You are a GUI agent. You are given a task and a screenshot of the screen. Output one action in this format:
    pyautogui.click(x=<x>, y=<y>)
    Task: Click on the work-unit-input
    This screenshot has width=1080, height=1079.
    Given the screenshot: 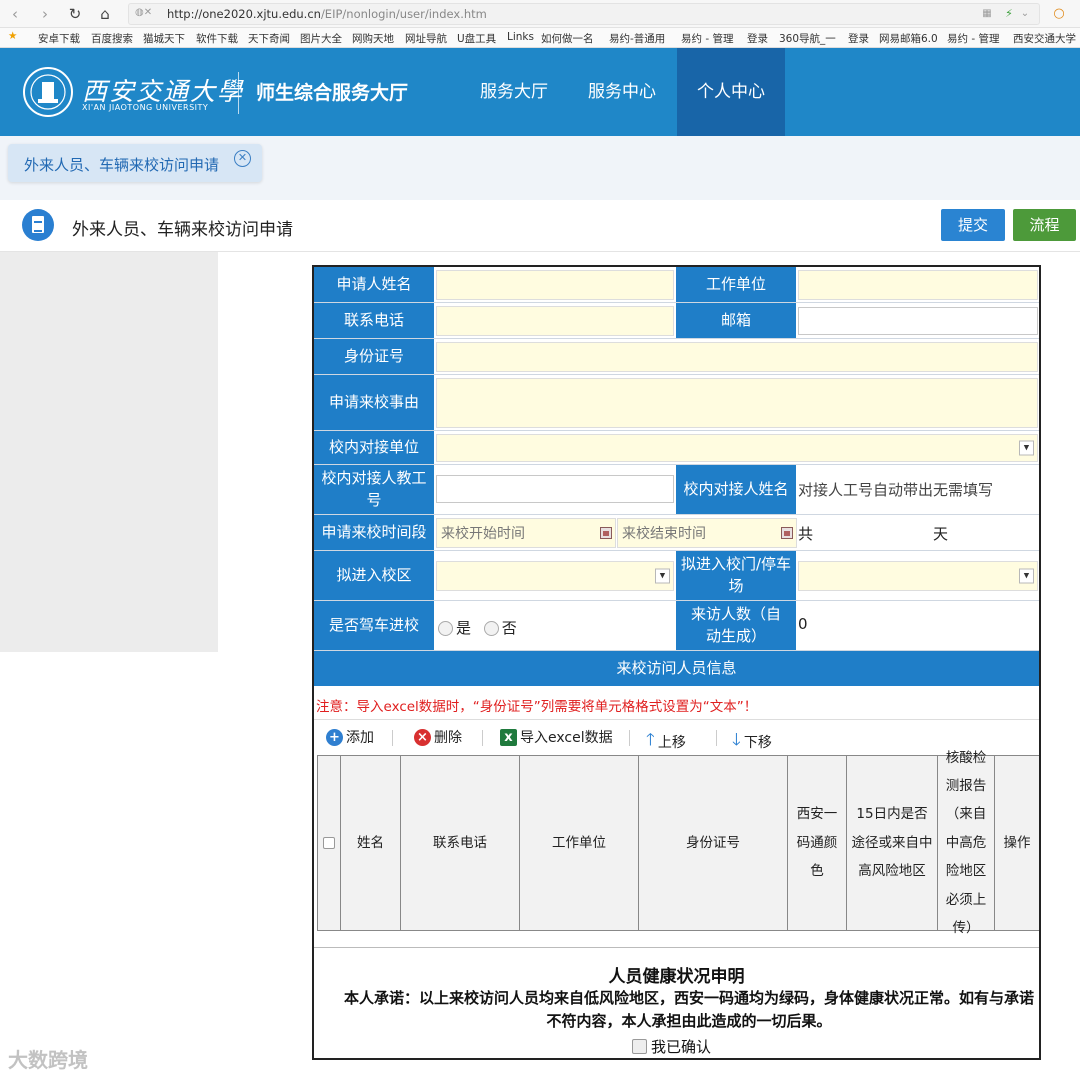 What is the action you would take?
    pyautogui.click(x=918, y=285)
    